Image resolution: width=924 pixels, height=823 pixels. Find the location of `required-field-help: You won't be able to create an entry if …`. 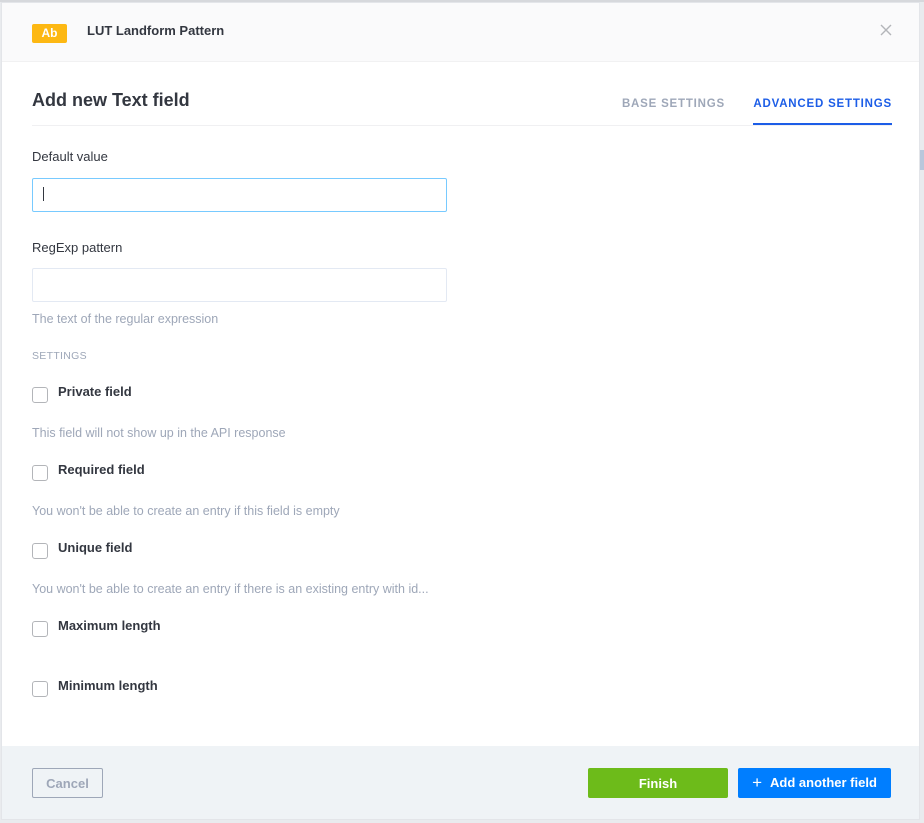

required-field-help: You won't be able to create an entry if … is located at coordinates (186, 511).